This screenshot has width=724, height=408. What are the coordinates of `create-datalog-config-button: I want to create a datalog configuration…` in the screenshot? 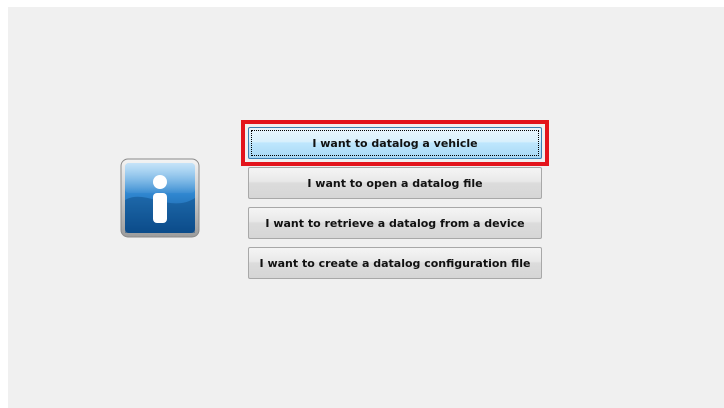 It's located at (395, 263).